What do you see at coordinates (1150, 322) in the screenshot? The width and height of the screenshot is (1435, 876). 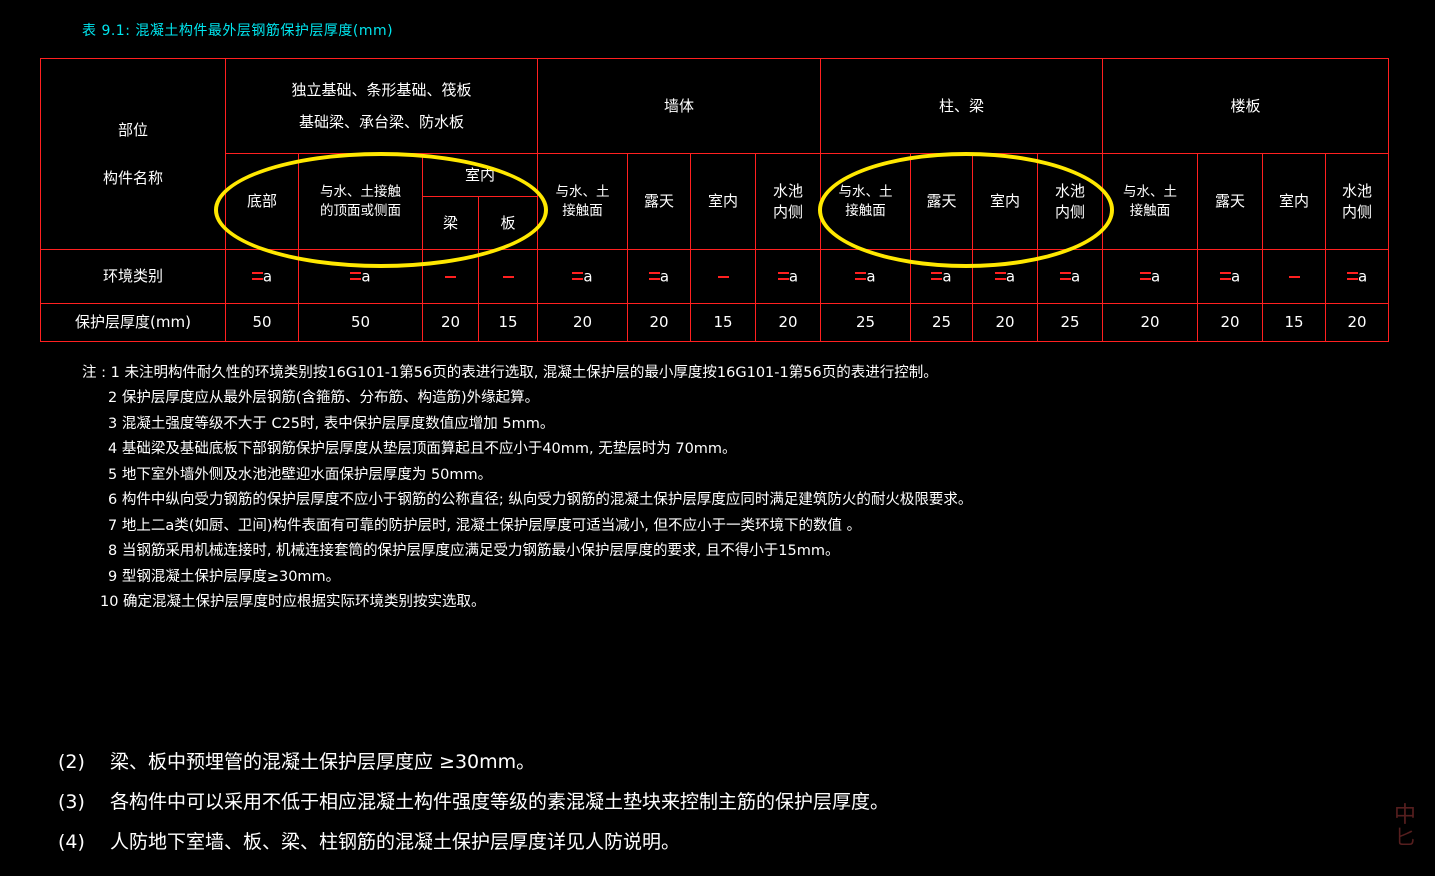 I see `thickness-cell-12: 20` at bounding box center [1150, 322].